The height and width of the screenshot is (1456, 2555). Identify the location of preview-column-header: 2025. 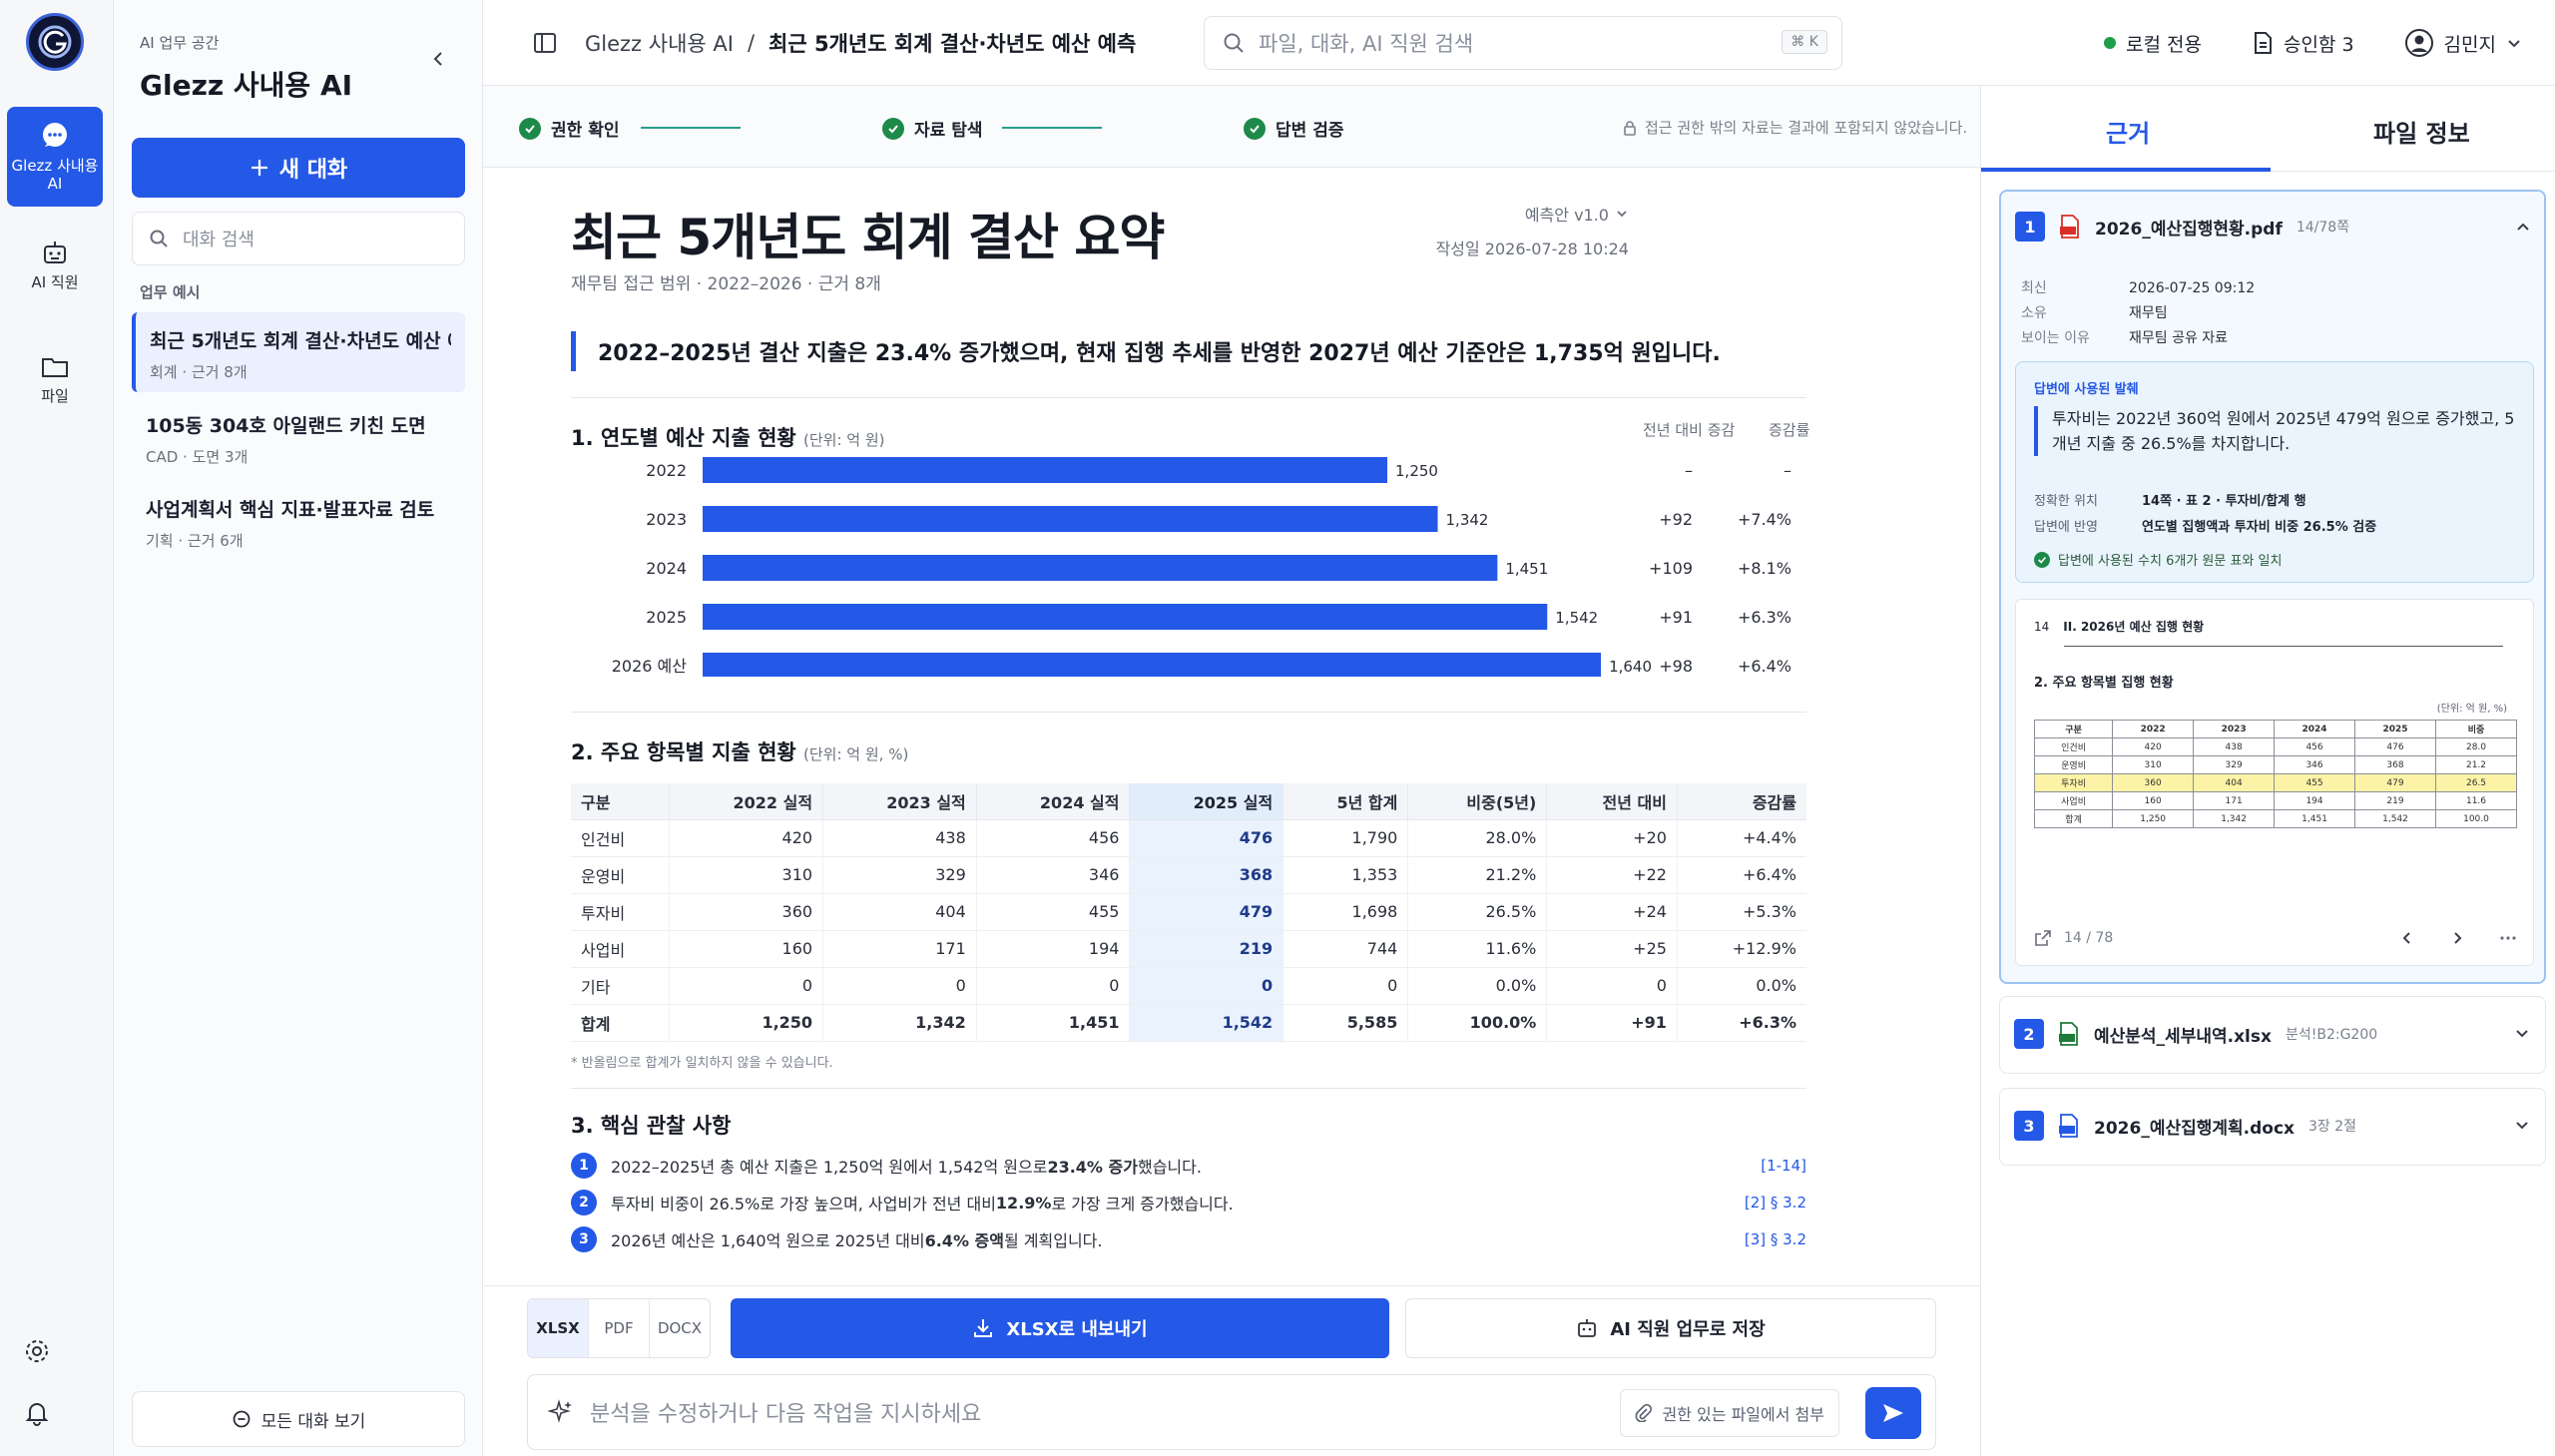
(2395, 729).